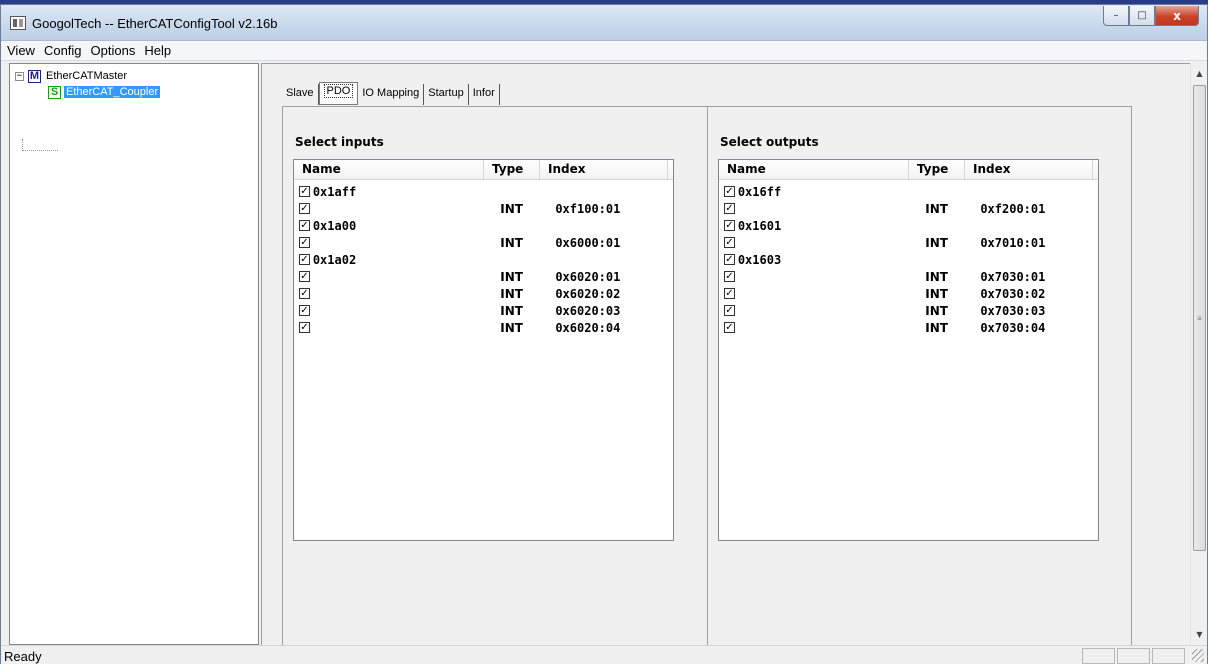 The width and height of the screenshot is (1208, 664). Describe the element at coordinates (113, 50) in the screenshot. I see `menu-options: Options` at that location.